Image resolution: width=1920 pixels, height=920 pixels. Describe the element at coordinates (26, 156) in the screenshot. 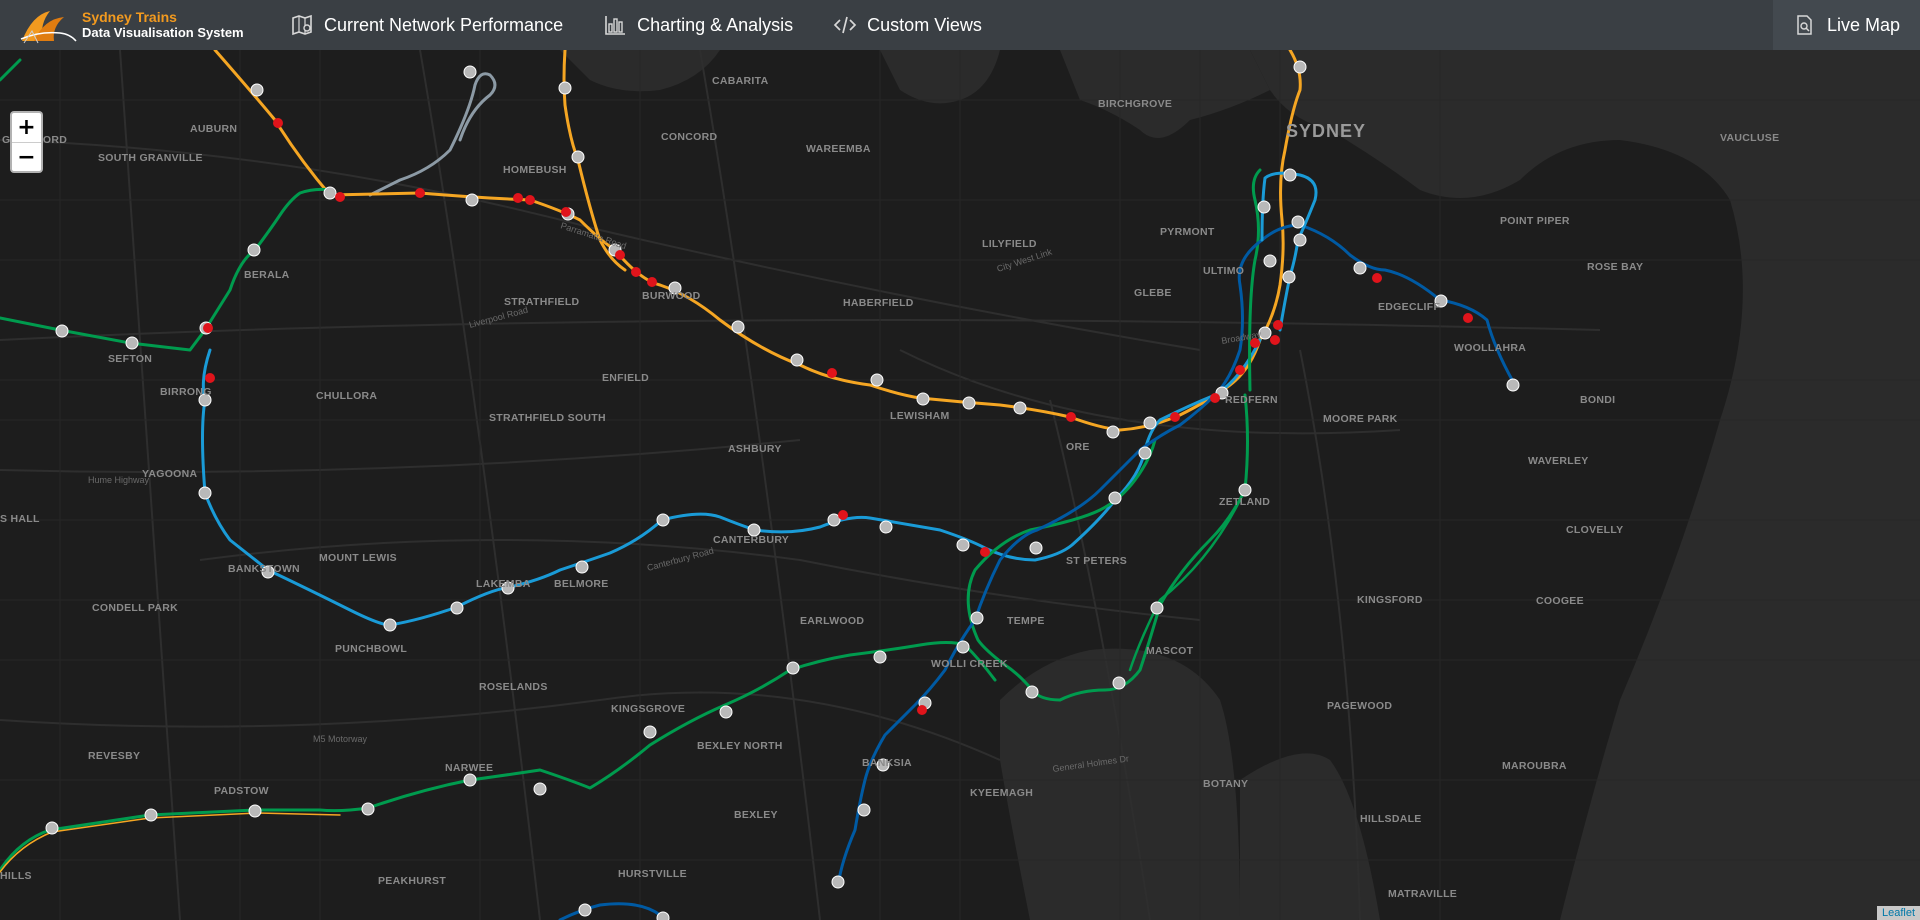

I see `zoom-out-button: −` at that location.